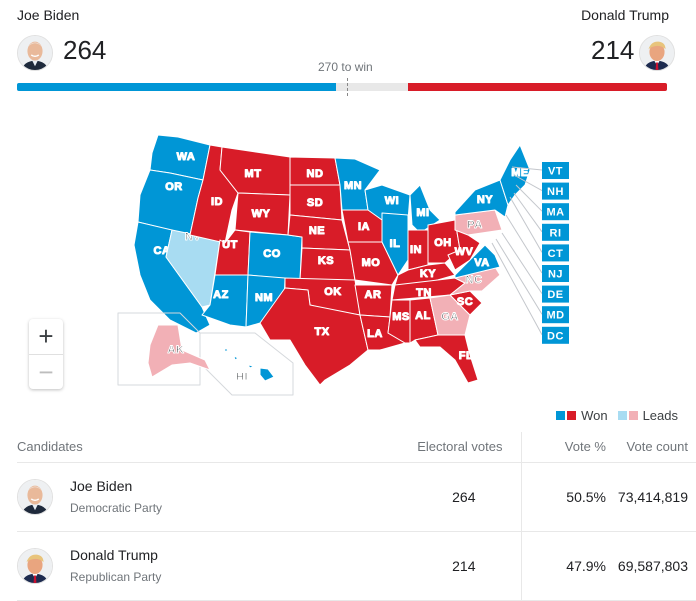 This screenshot has height=601, width=696. What do you see at coordinates (371, 263) in the screenshot?
I see `svg-text: MO` at bounding box center [371, 263].